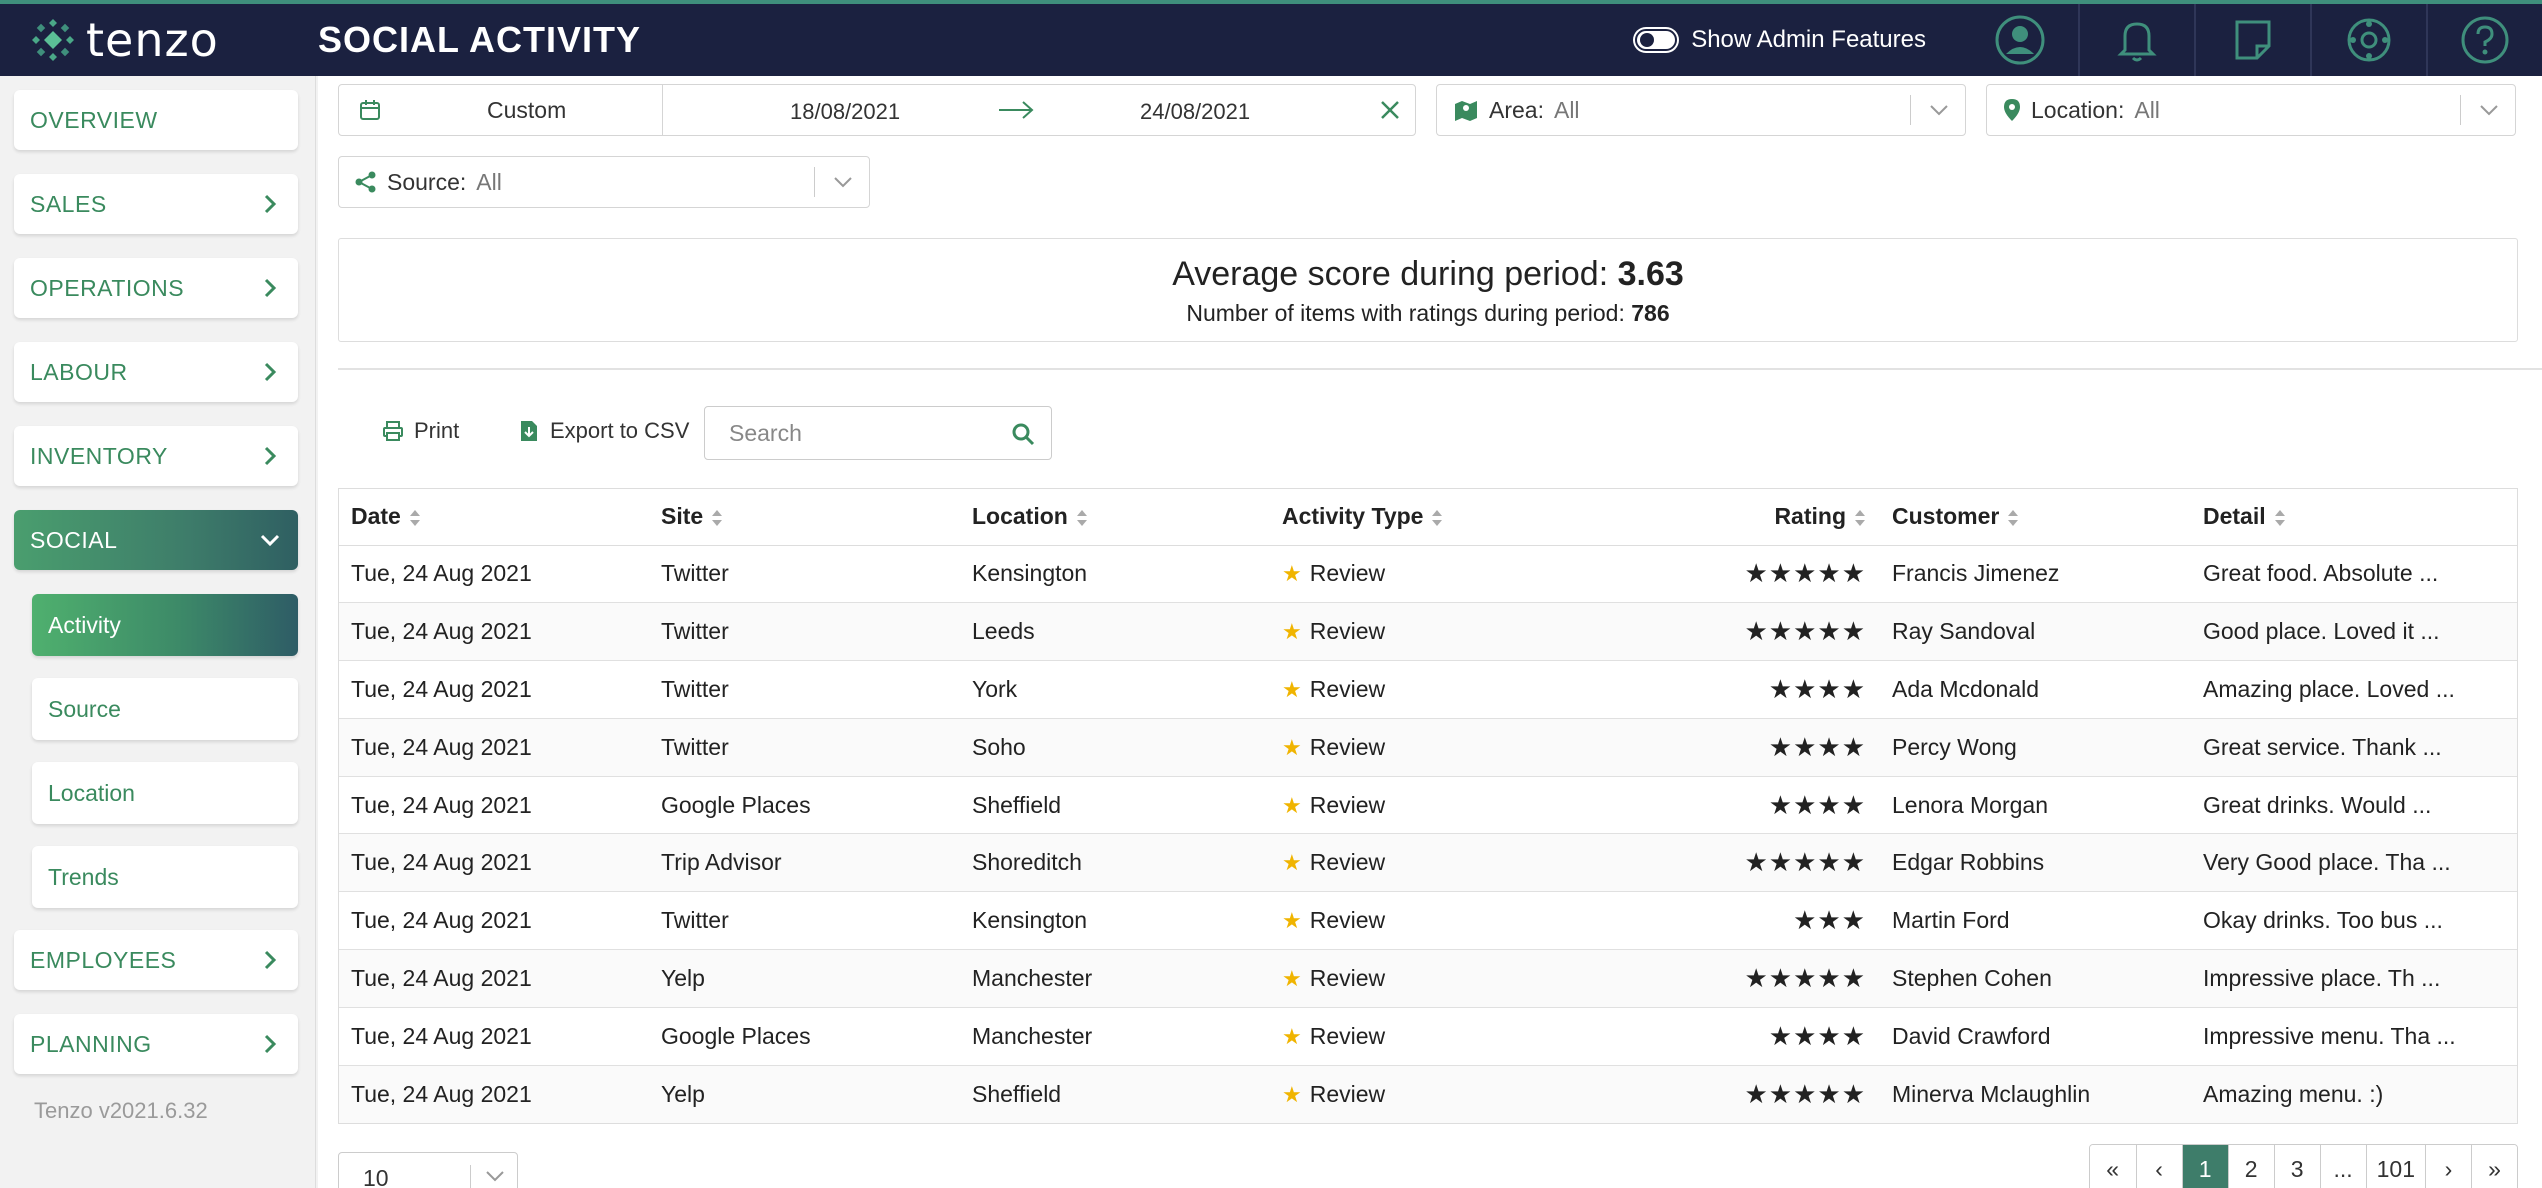  Describe the element at coordinates (156, 372) in the screenshot. I see `sidebar-item-labour: LABOUR` at that location.